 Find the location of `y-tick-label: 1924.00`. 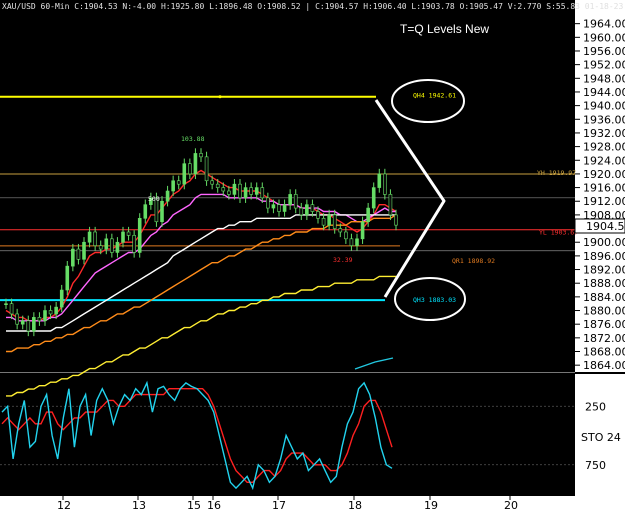

y-tick-label: 1924.00 is located at coordinates (604, 160).